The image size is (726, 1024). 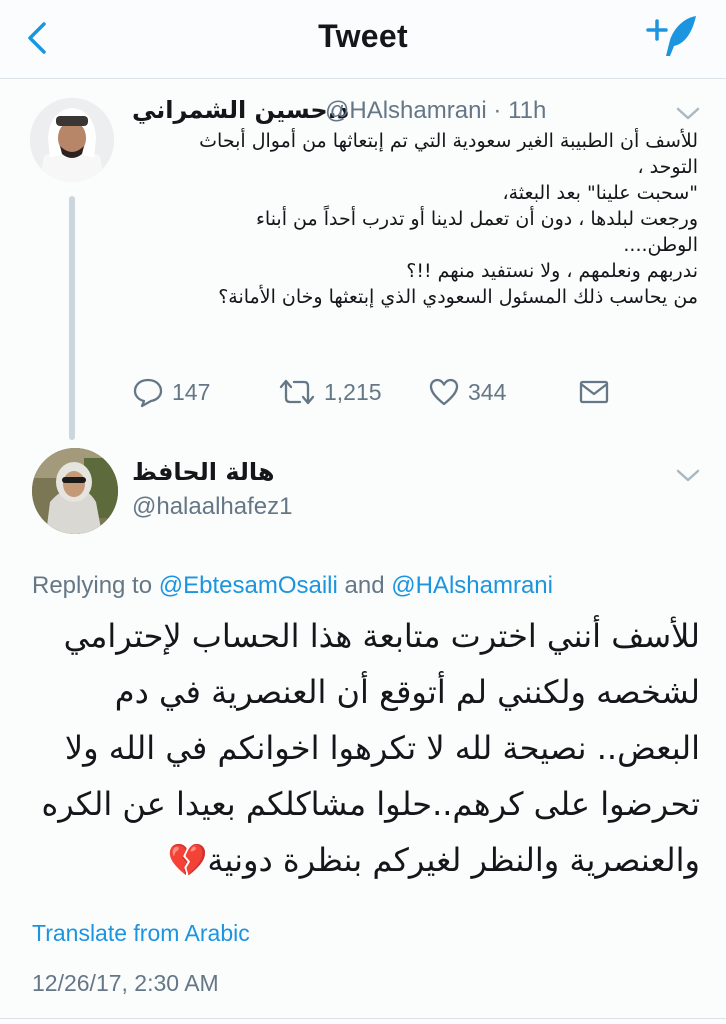 What do you see at coordinates (472, 585) in the screenshot?
I see `mention-link: @HAlshamrani` at bounding box center [472, 585].